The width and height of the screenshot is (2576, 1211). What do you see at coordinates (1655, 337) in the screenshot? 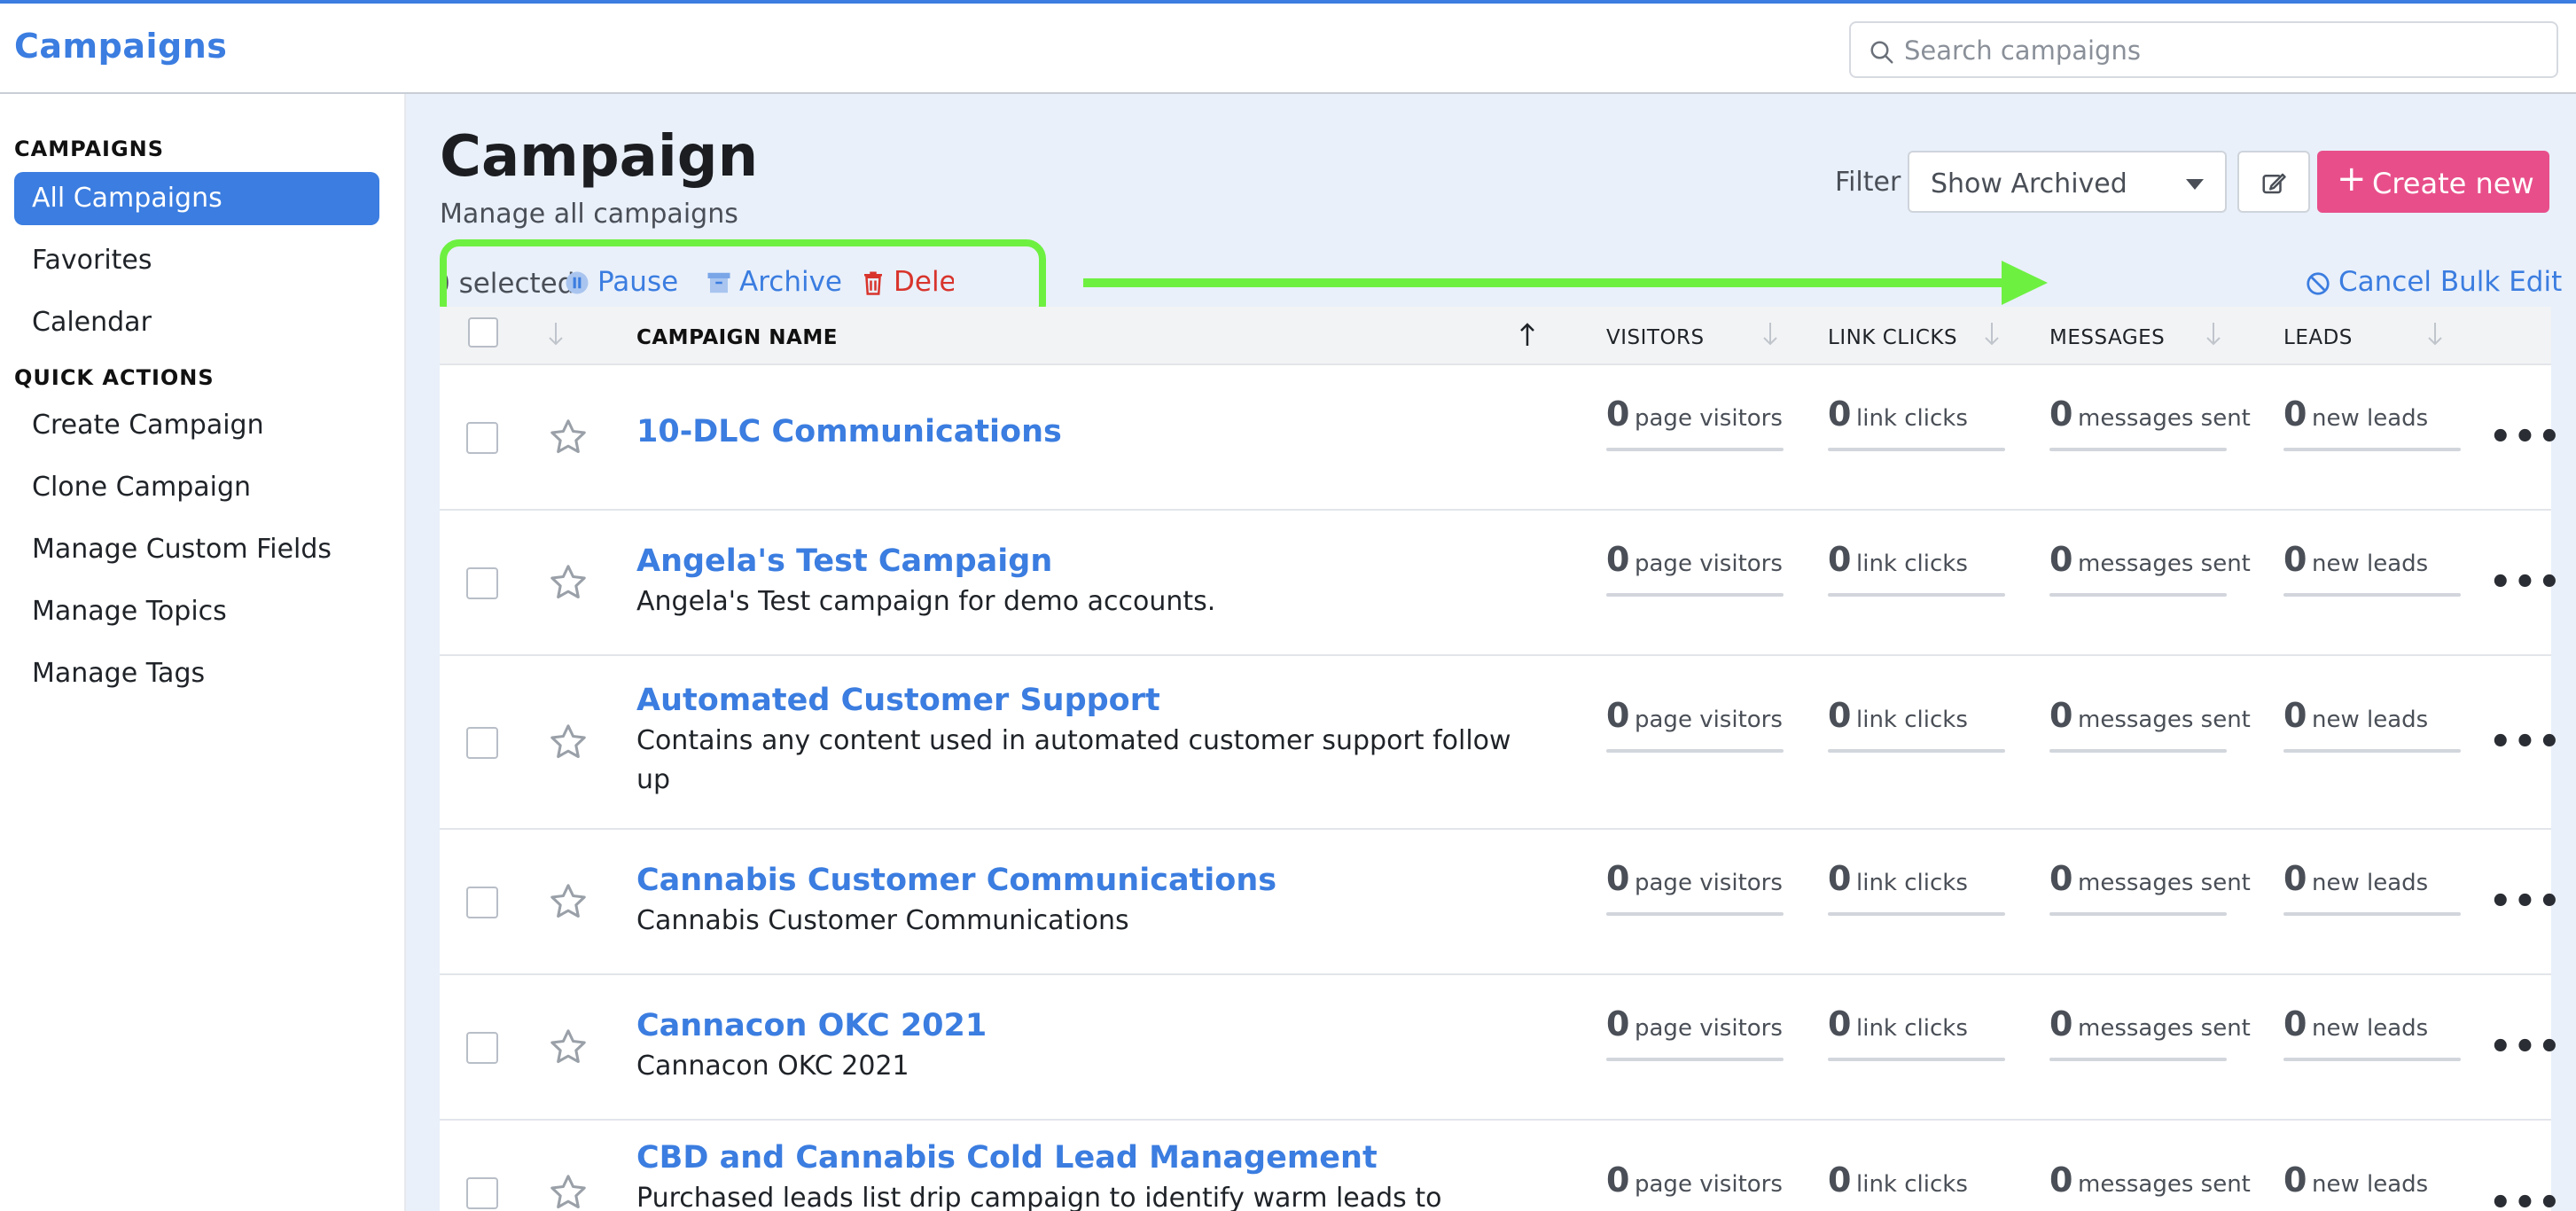
I see `column-visitors: VISITORS` at bounding box center [1655, 337].